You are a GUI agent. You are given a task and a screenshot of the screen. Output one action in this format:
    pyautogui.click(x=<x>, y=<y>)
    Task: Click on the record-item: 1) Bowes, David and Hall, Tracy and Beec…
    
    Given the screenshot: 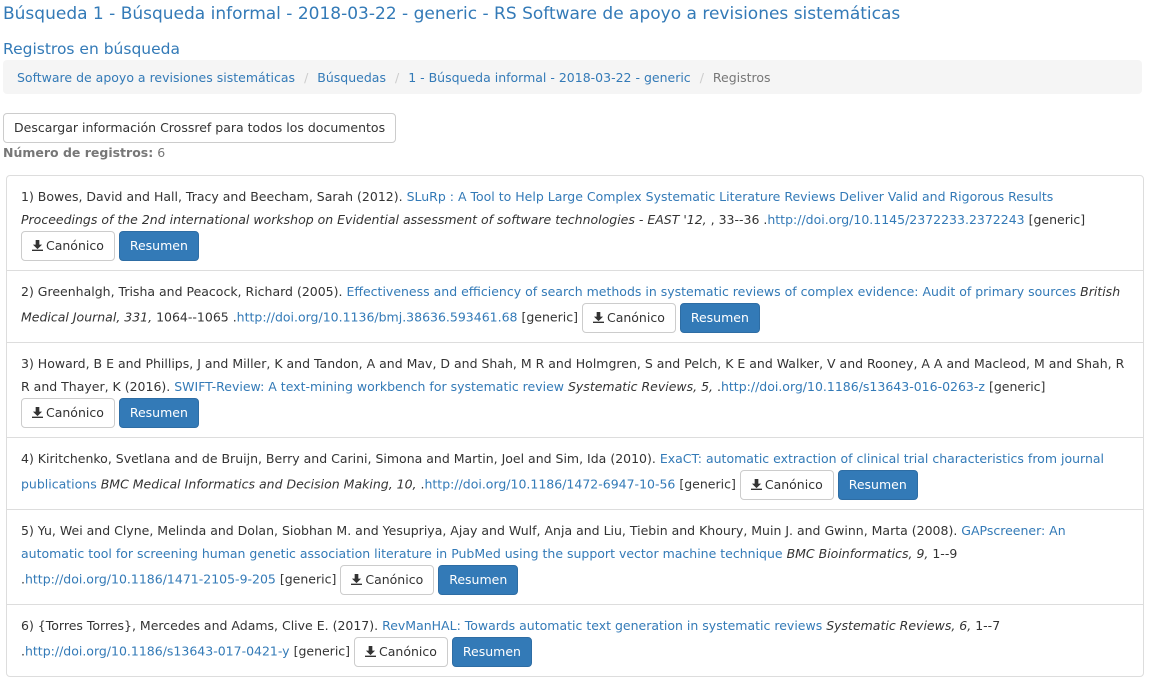 What is the action you would take?
    pyautogui.click(x=575, y=223)
    